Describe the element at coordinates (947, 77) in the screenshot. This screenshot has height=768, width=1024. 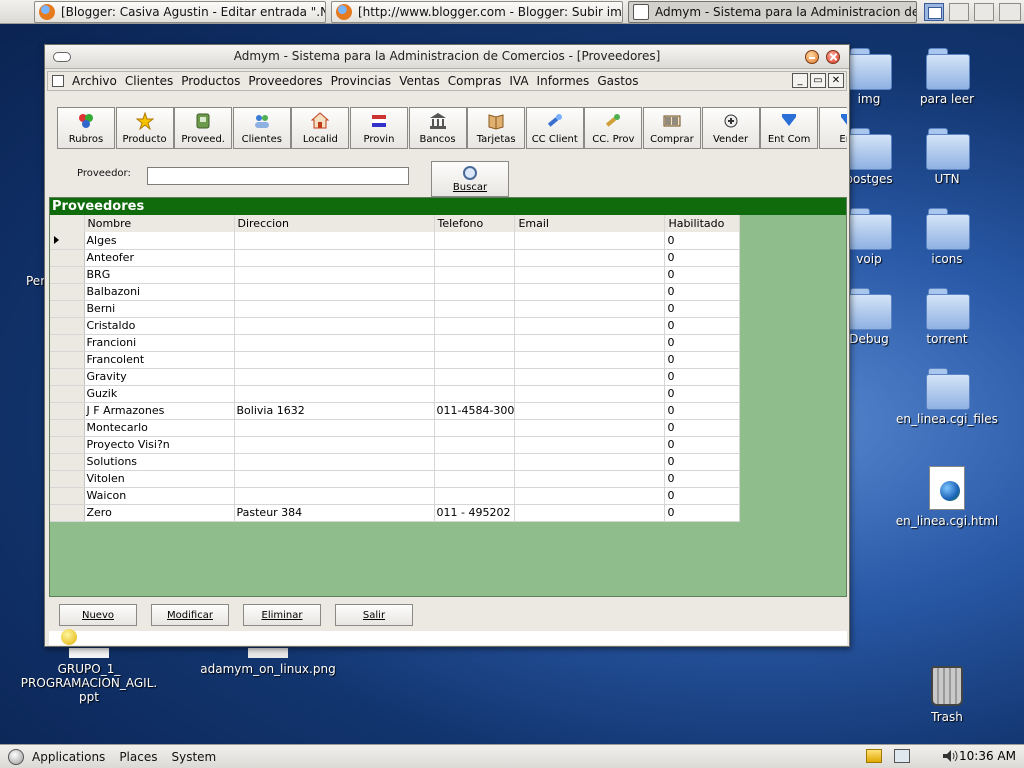
I see `desktop-icon-para-leer: para leer` at that location.